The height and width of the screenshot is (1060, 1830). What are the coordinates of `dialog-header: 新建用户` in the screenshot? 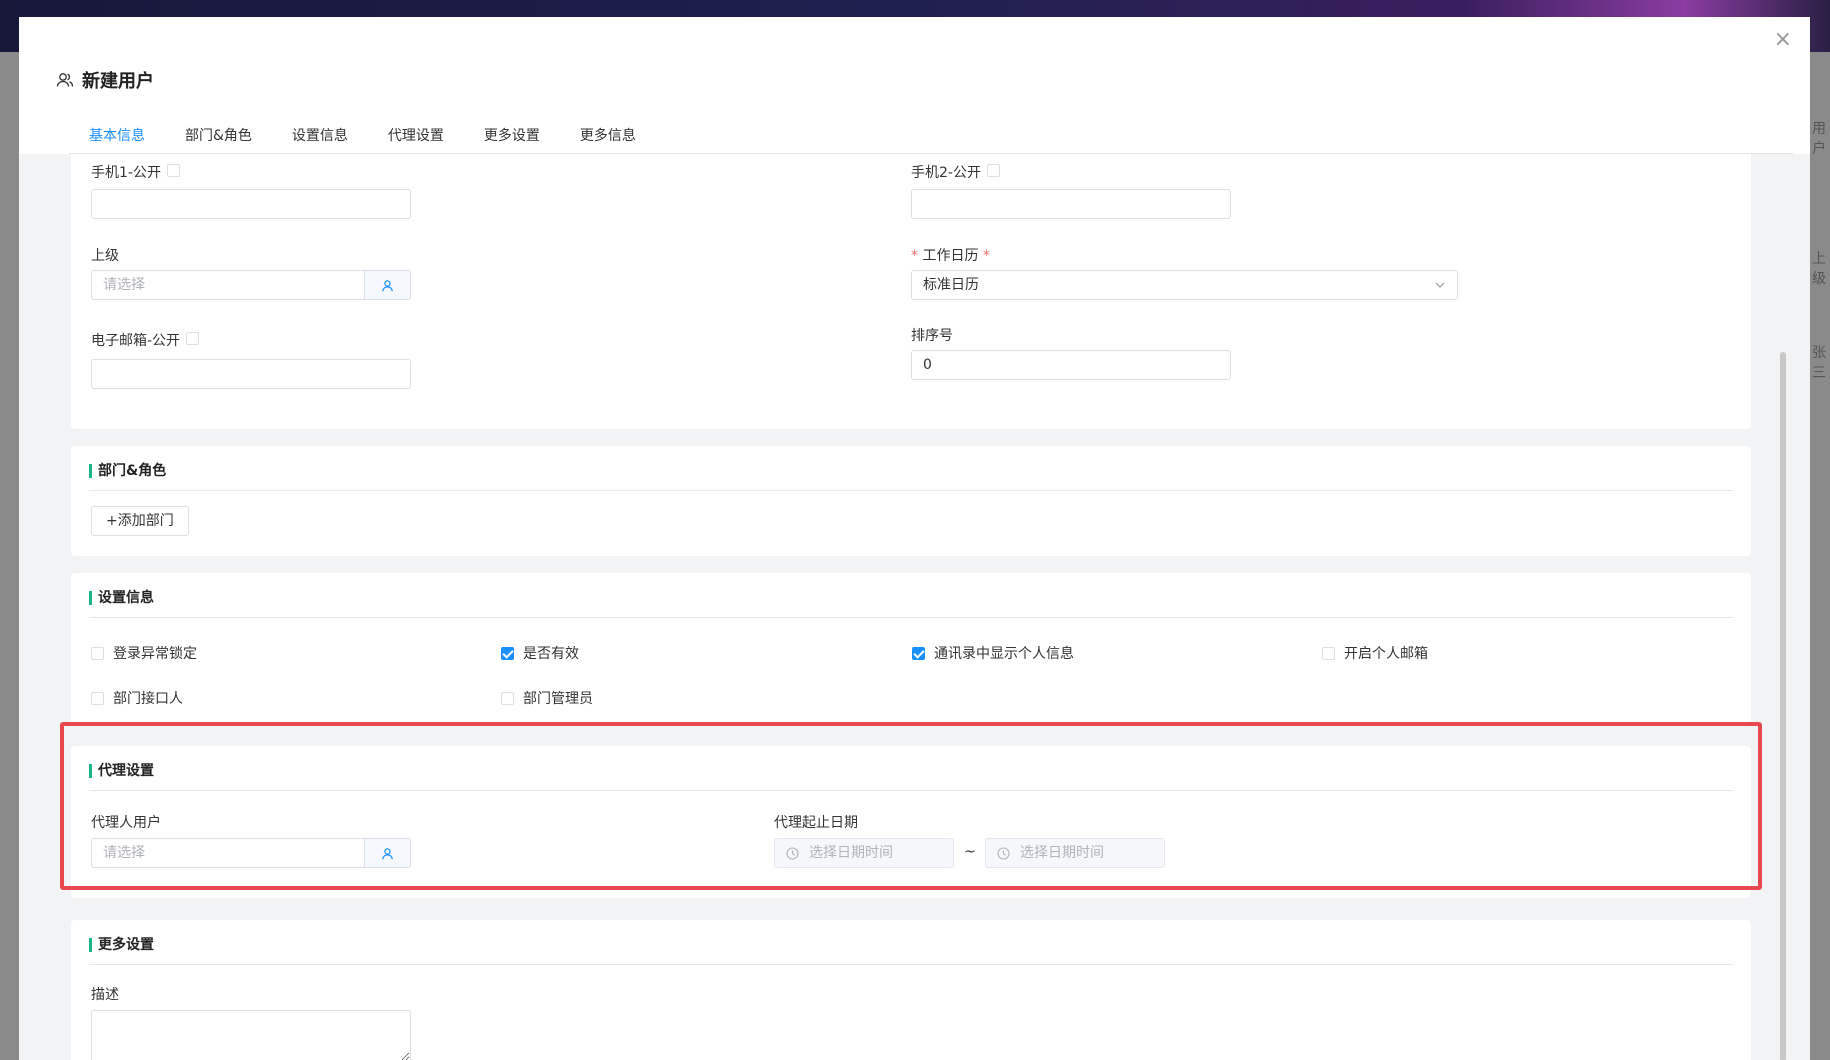 It's located at (105, 80).